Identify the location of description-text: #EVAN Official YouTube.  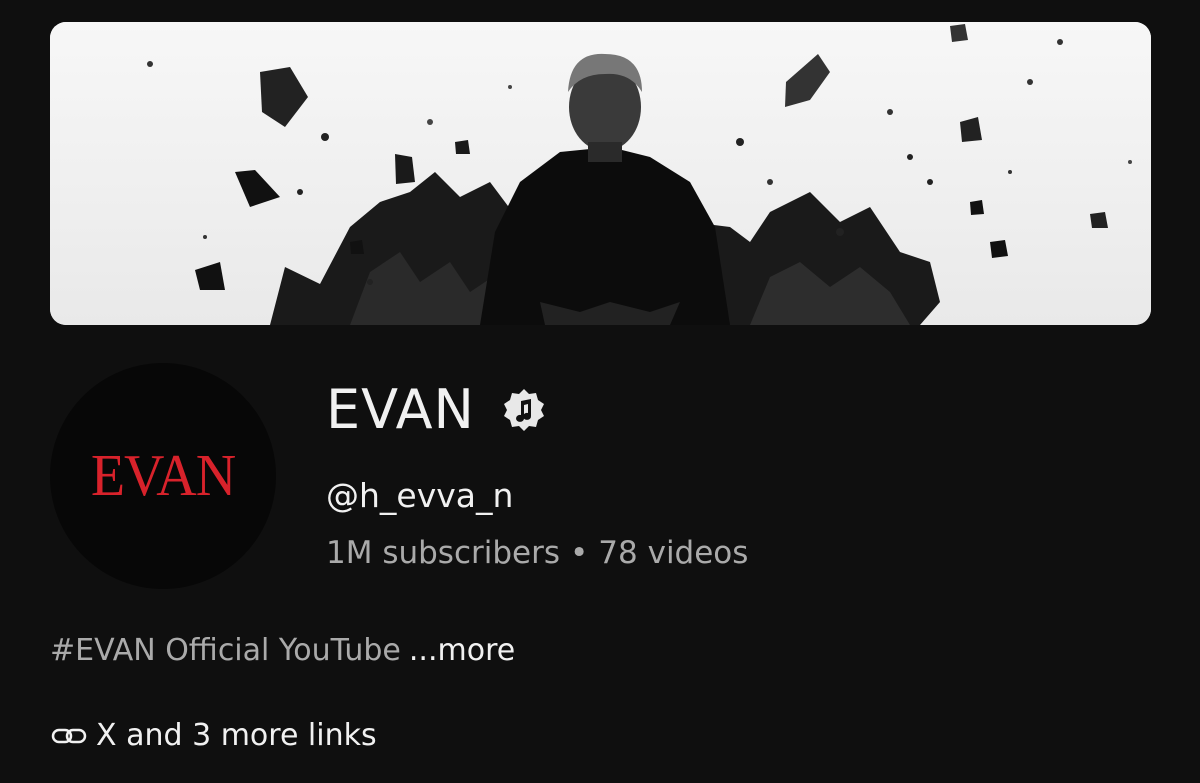
(225, 650).